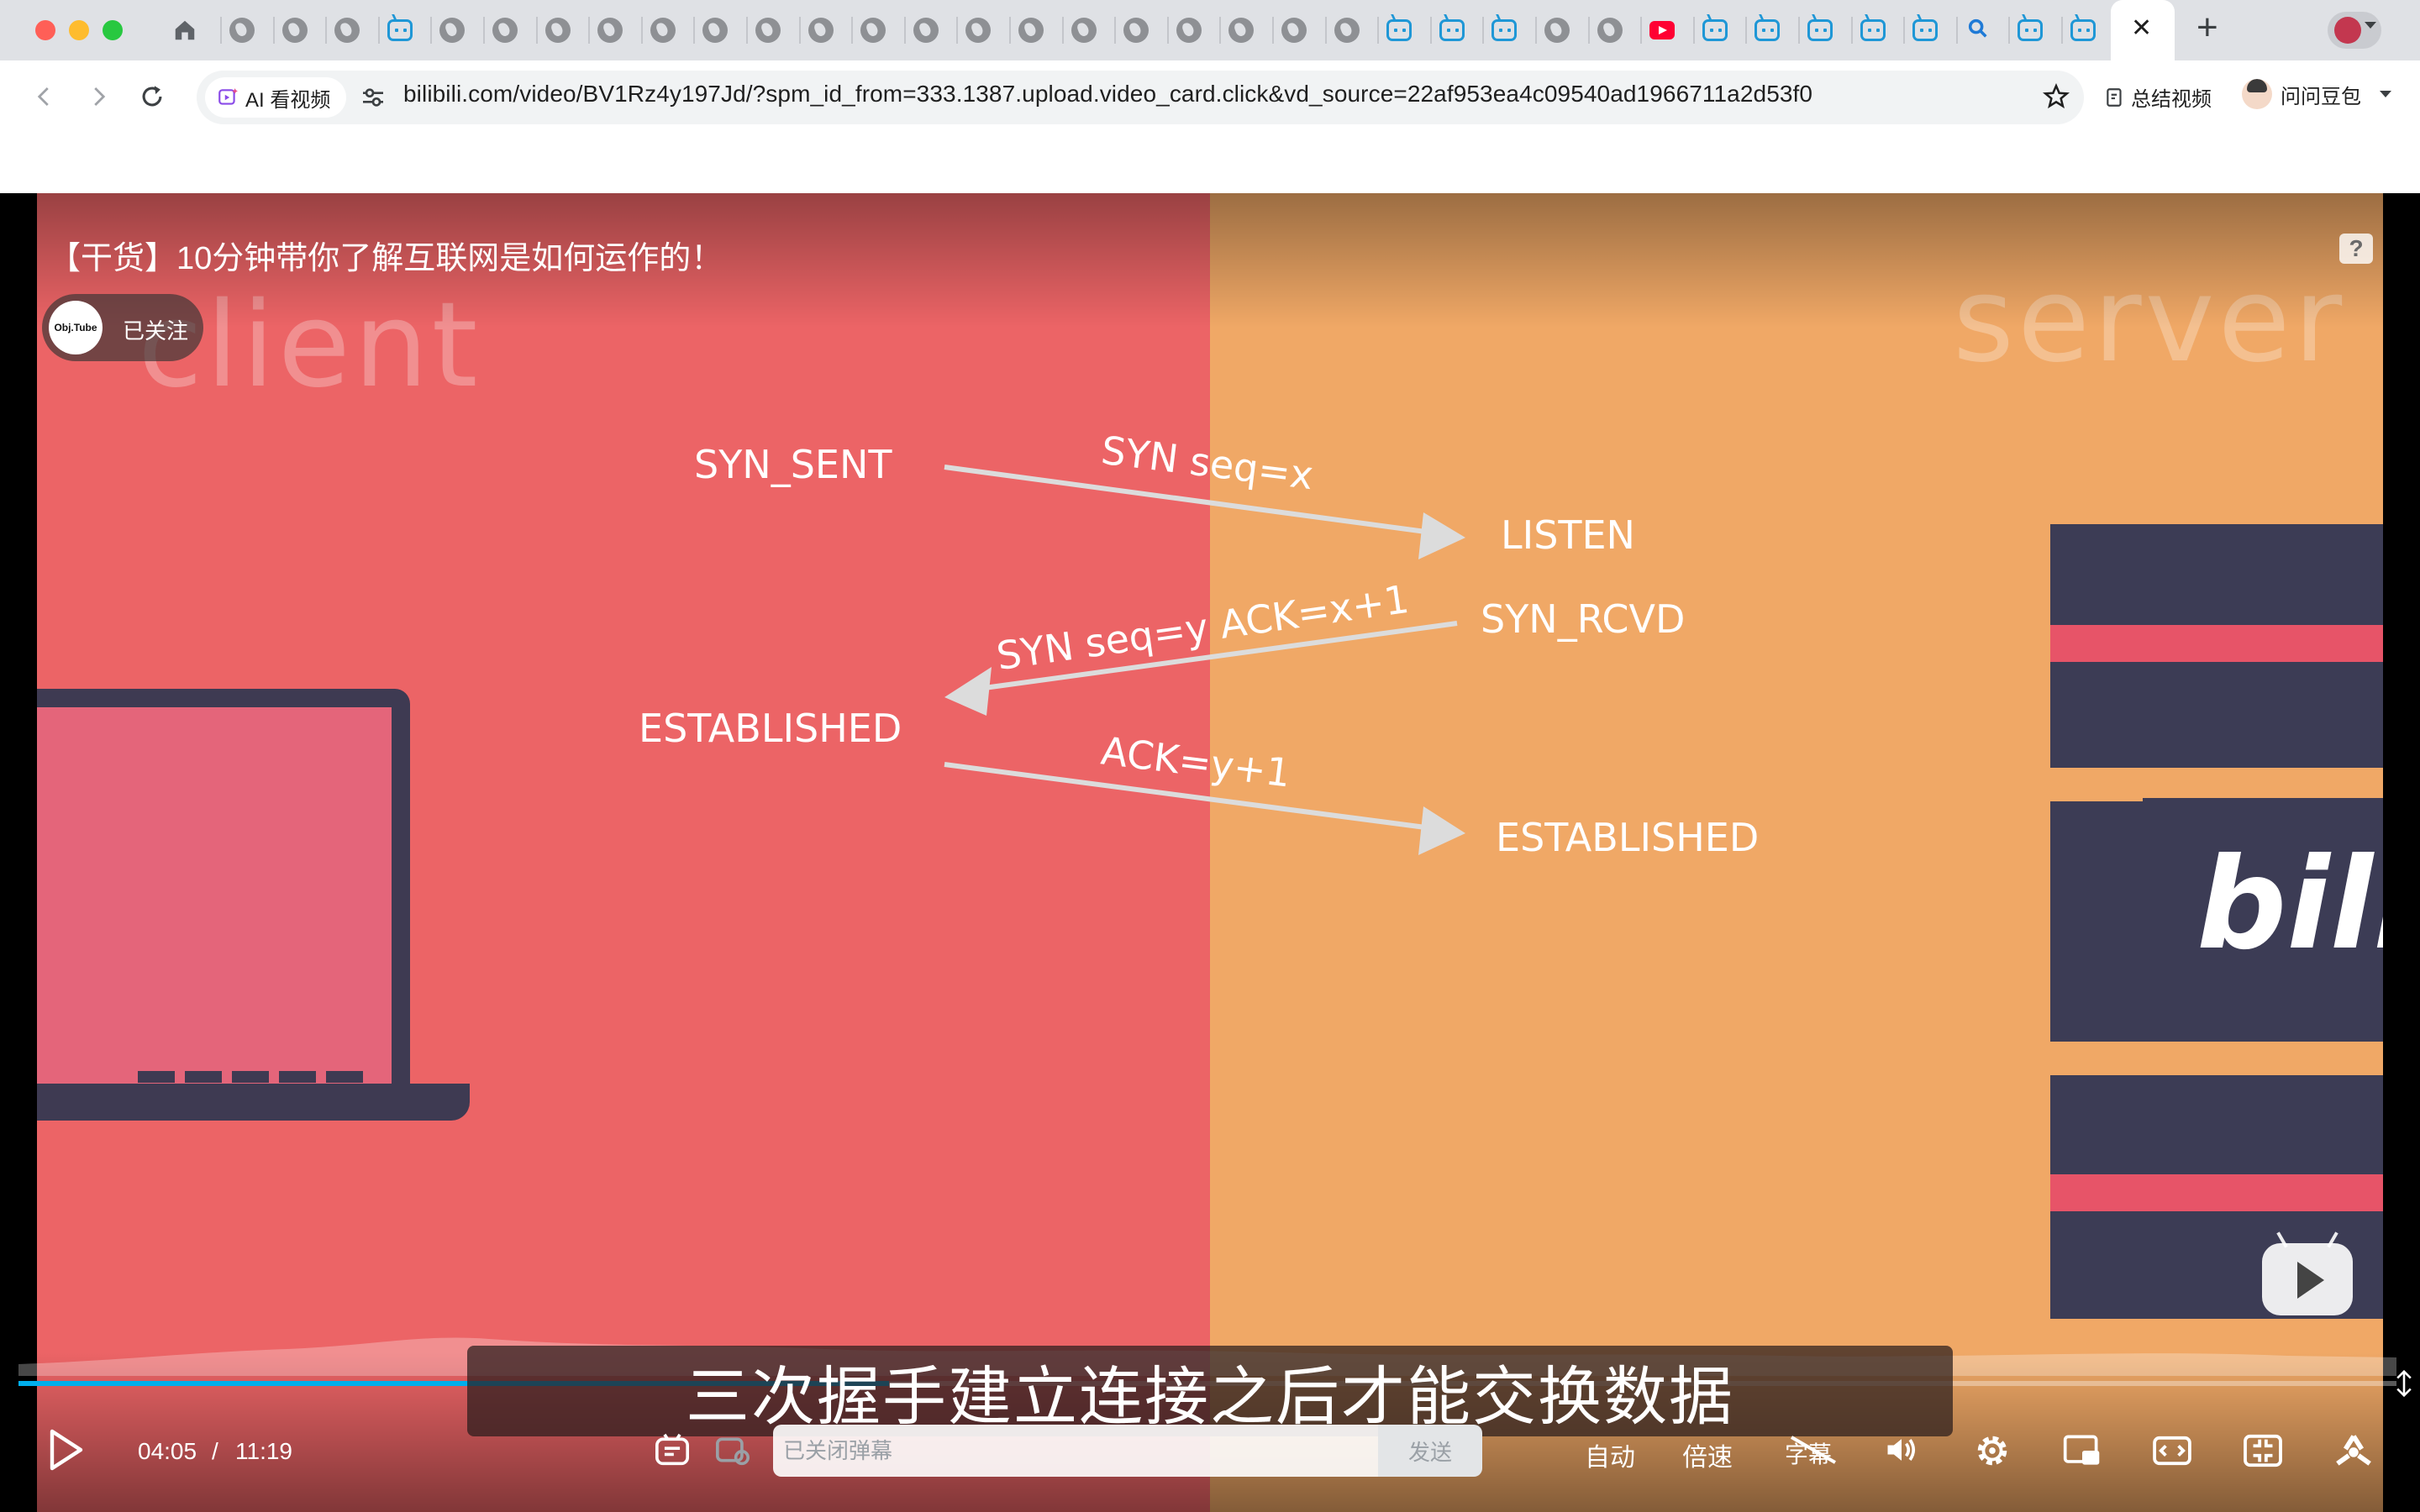 This screenshot has height=1512, width=2420. I want to click on site-settings-icon, so click(374, 99).